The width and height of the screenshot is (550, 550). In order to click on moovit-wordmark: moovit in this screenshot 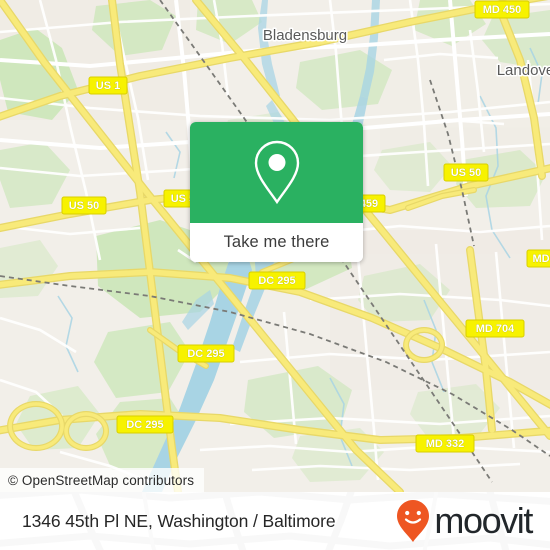, I will do `click(483, 520)`.